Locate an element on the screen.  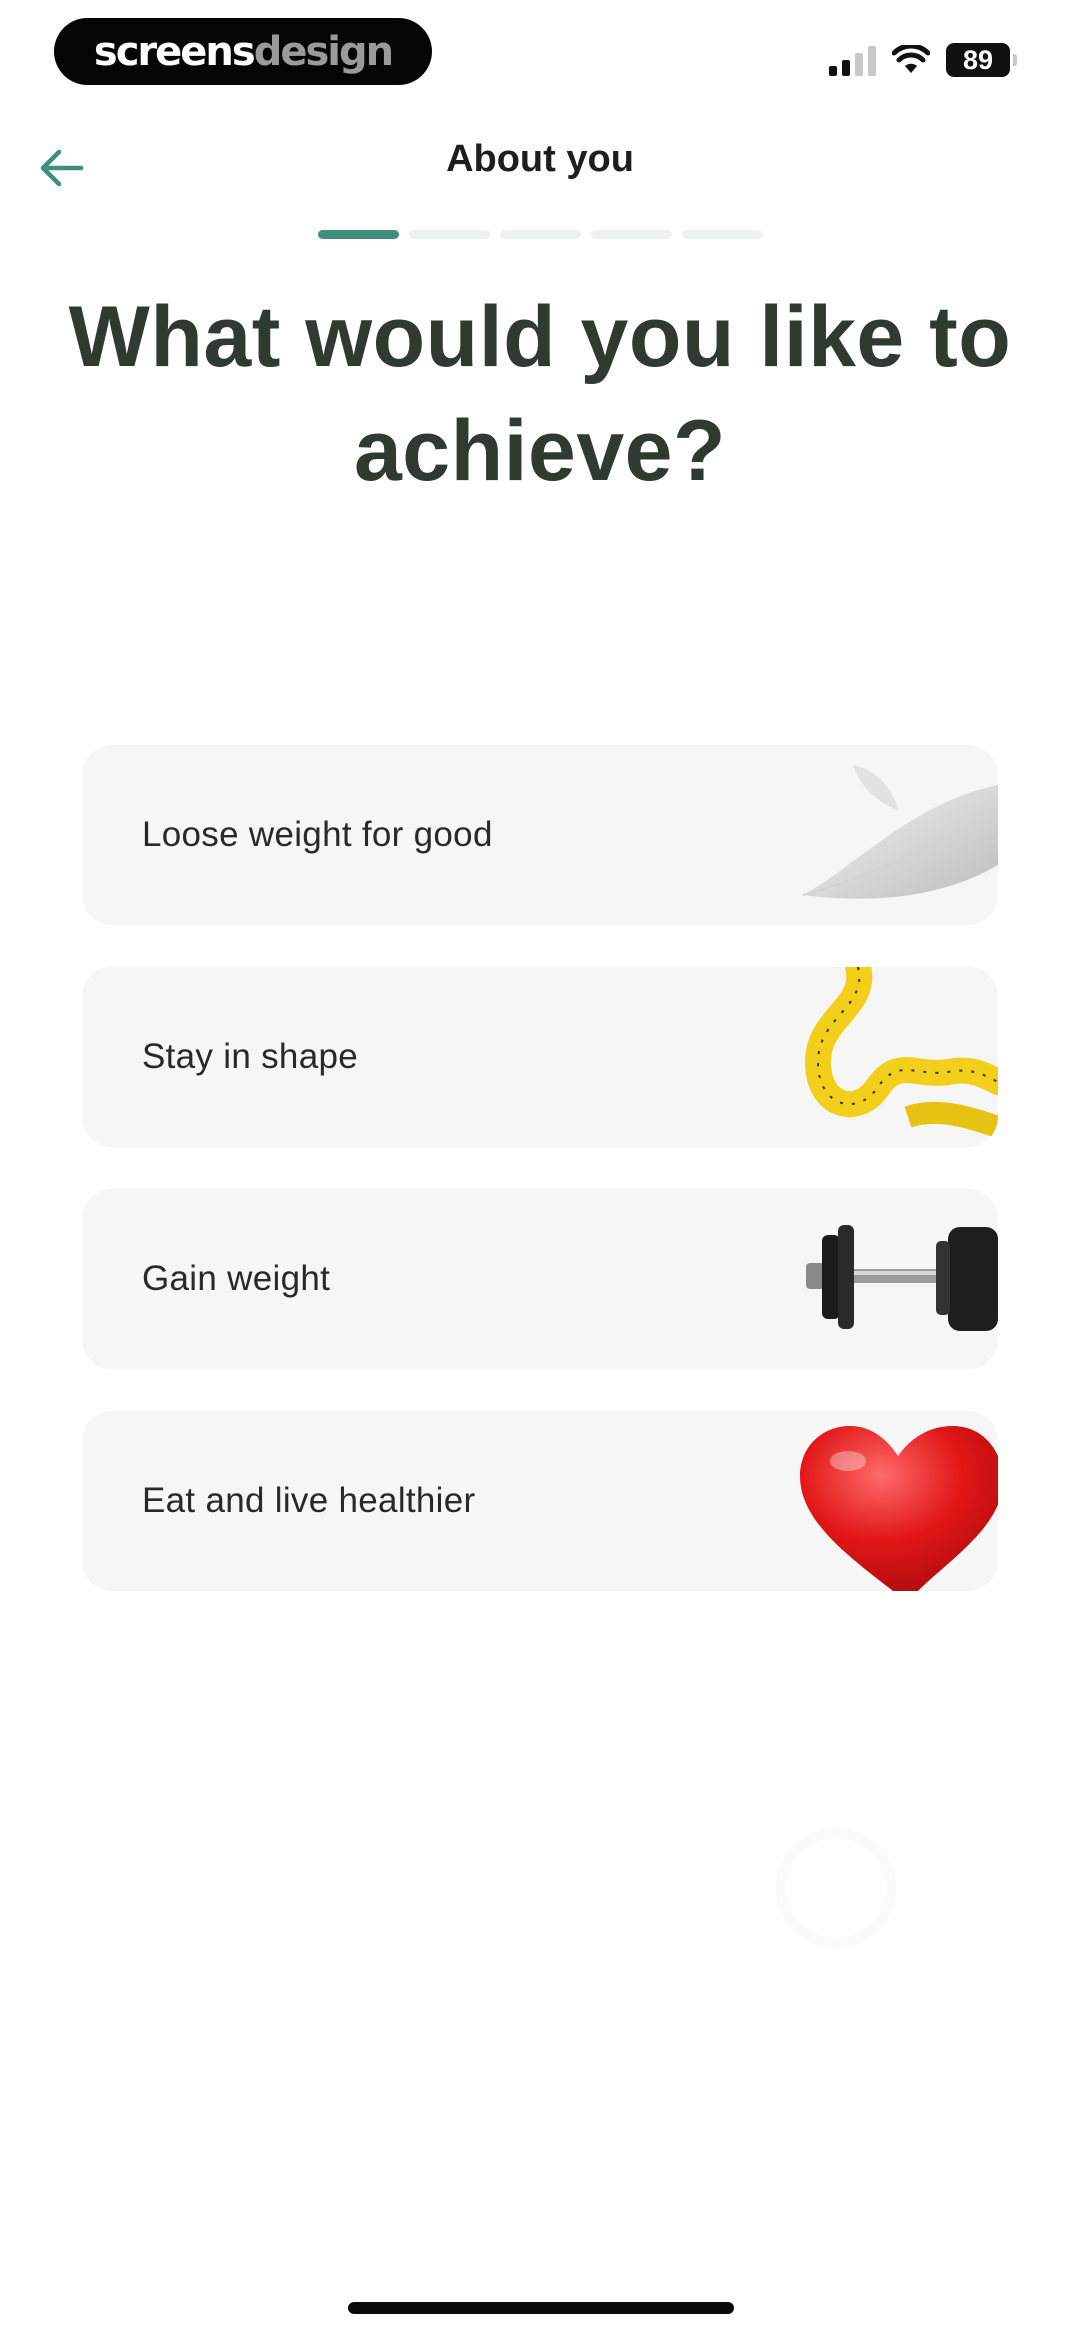
page-title: About you is located at coordinates (540, 159).